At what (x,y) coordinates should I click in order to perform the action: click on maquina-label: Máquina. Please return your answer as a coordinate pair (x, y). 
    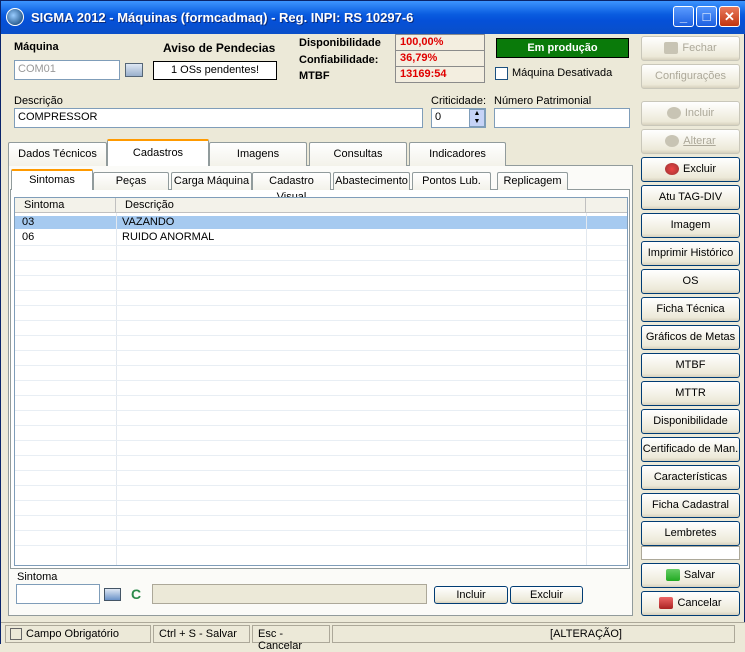
    Looking at the image, I should click on (36, 47).